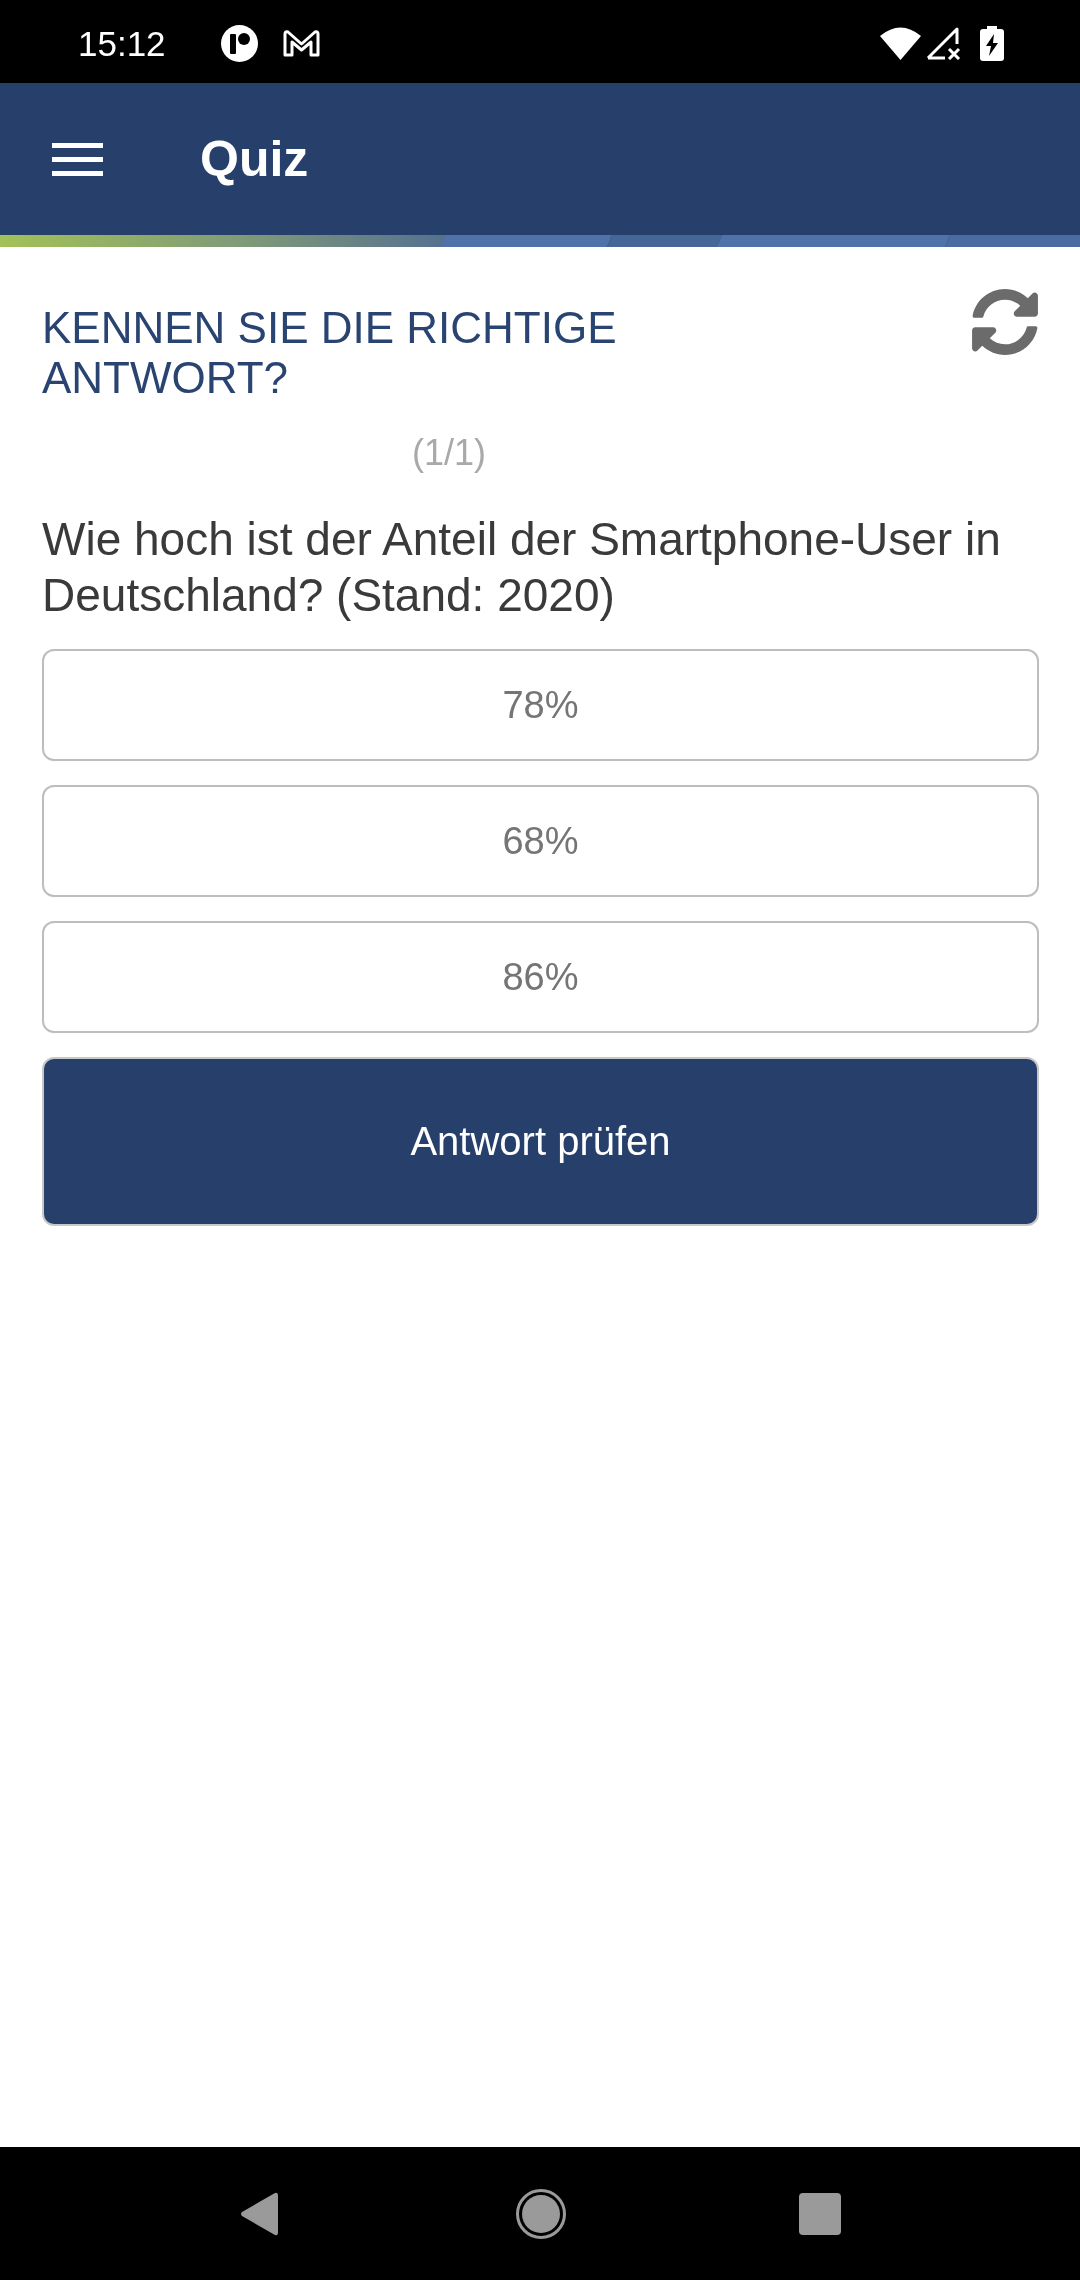  What do you see at coordinates (540, 977) in the screenshot?
I see `answer-option: 86%` at bounding box center [540, 977].